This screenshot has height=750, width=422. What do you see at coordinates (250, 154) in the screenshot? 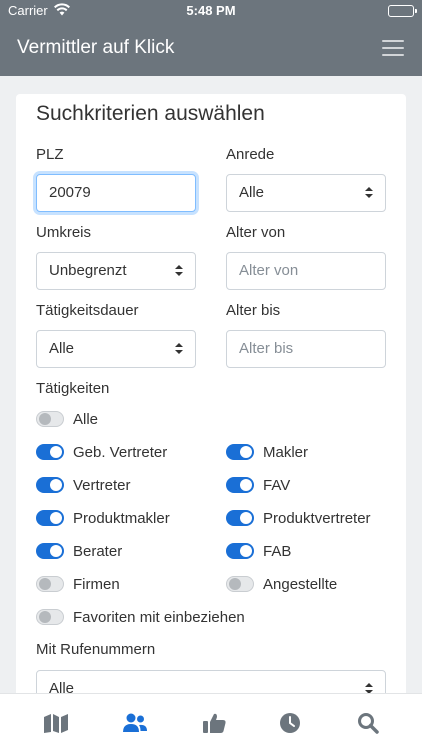
I see `anrede-label: Anrede` at bounding box center [250, 154].